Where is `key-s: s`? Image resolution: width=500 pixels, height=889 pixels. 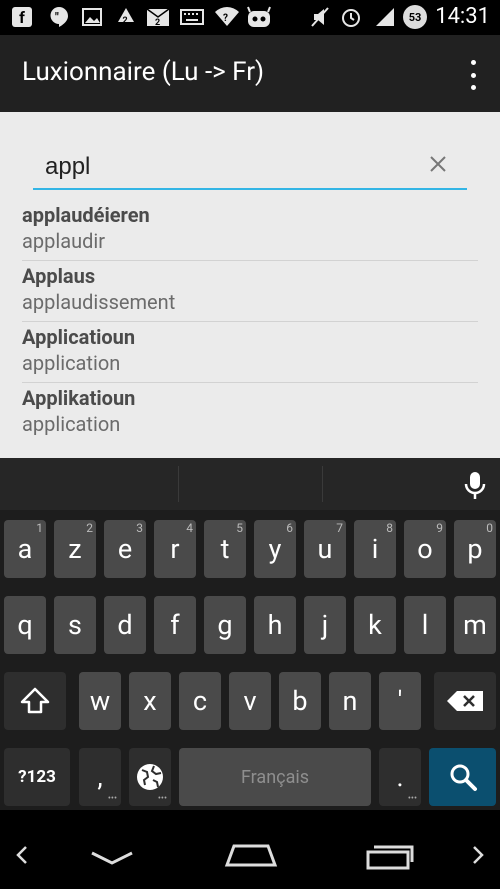
key-s: s is located at coordinates (75, 625).